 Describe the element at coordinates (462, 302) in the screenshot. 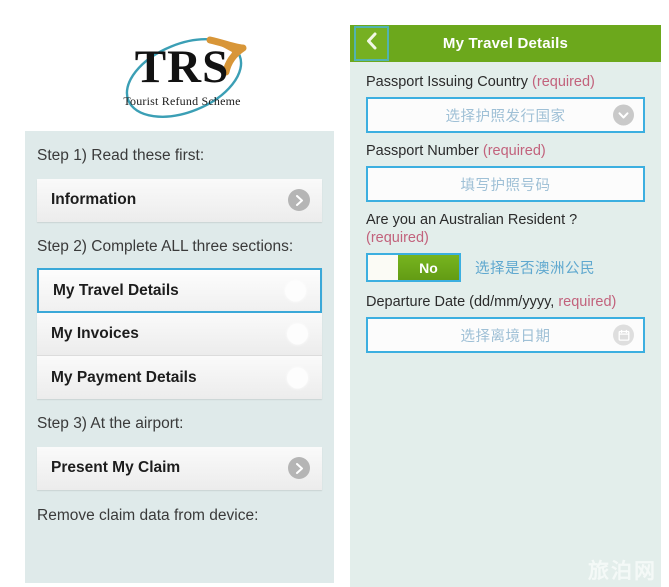

I see `departure-date-label-text: Departure Date (dd/mm/yyyy,` at that location.